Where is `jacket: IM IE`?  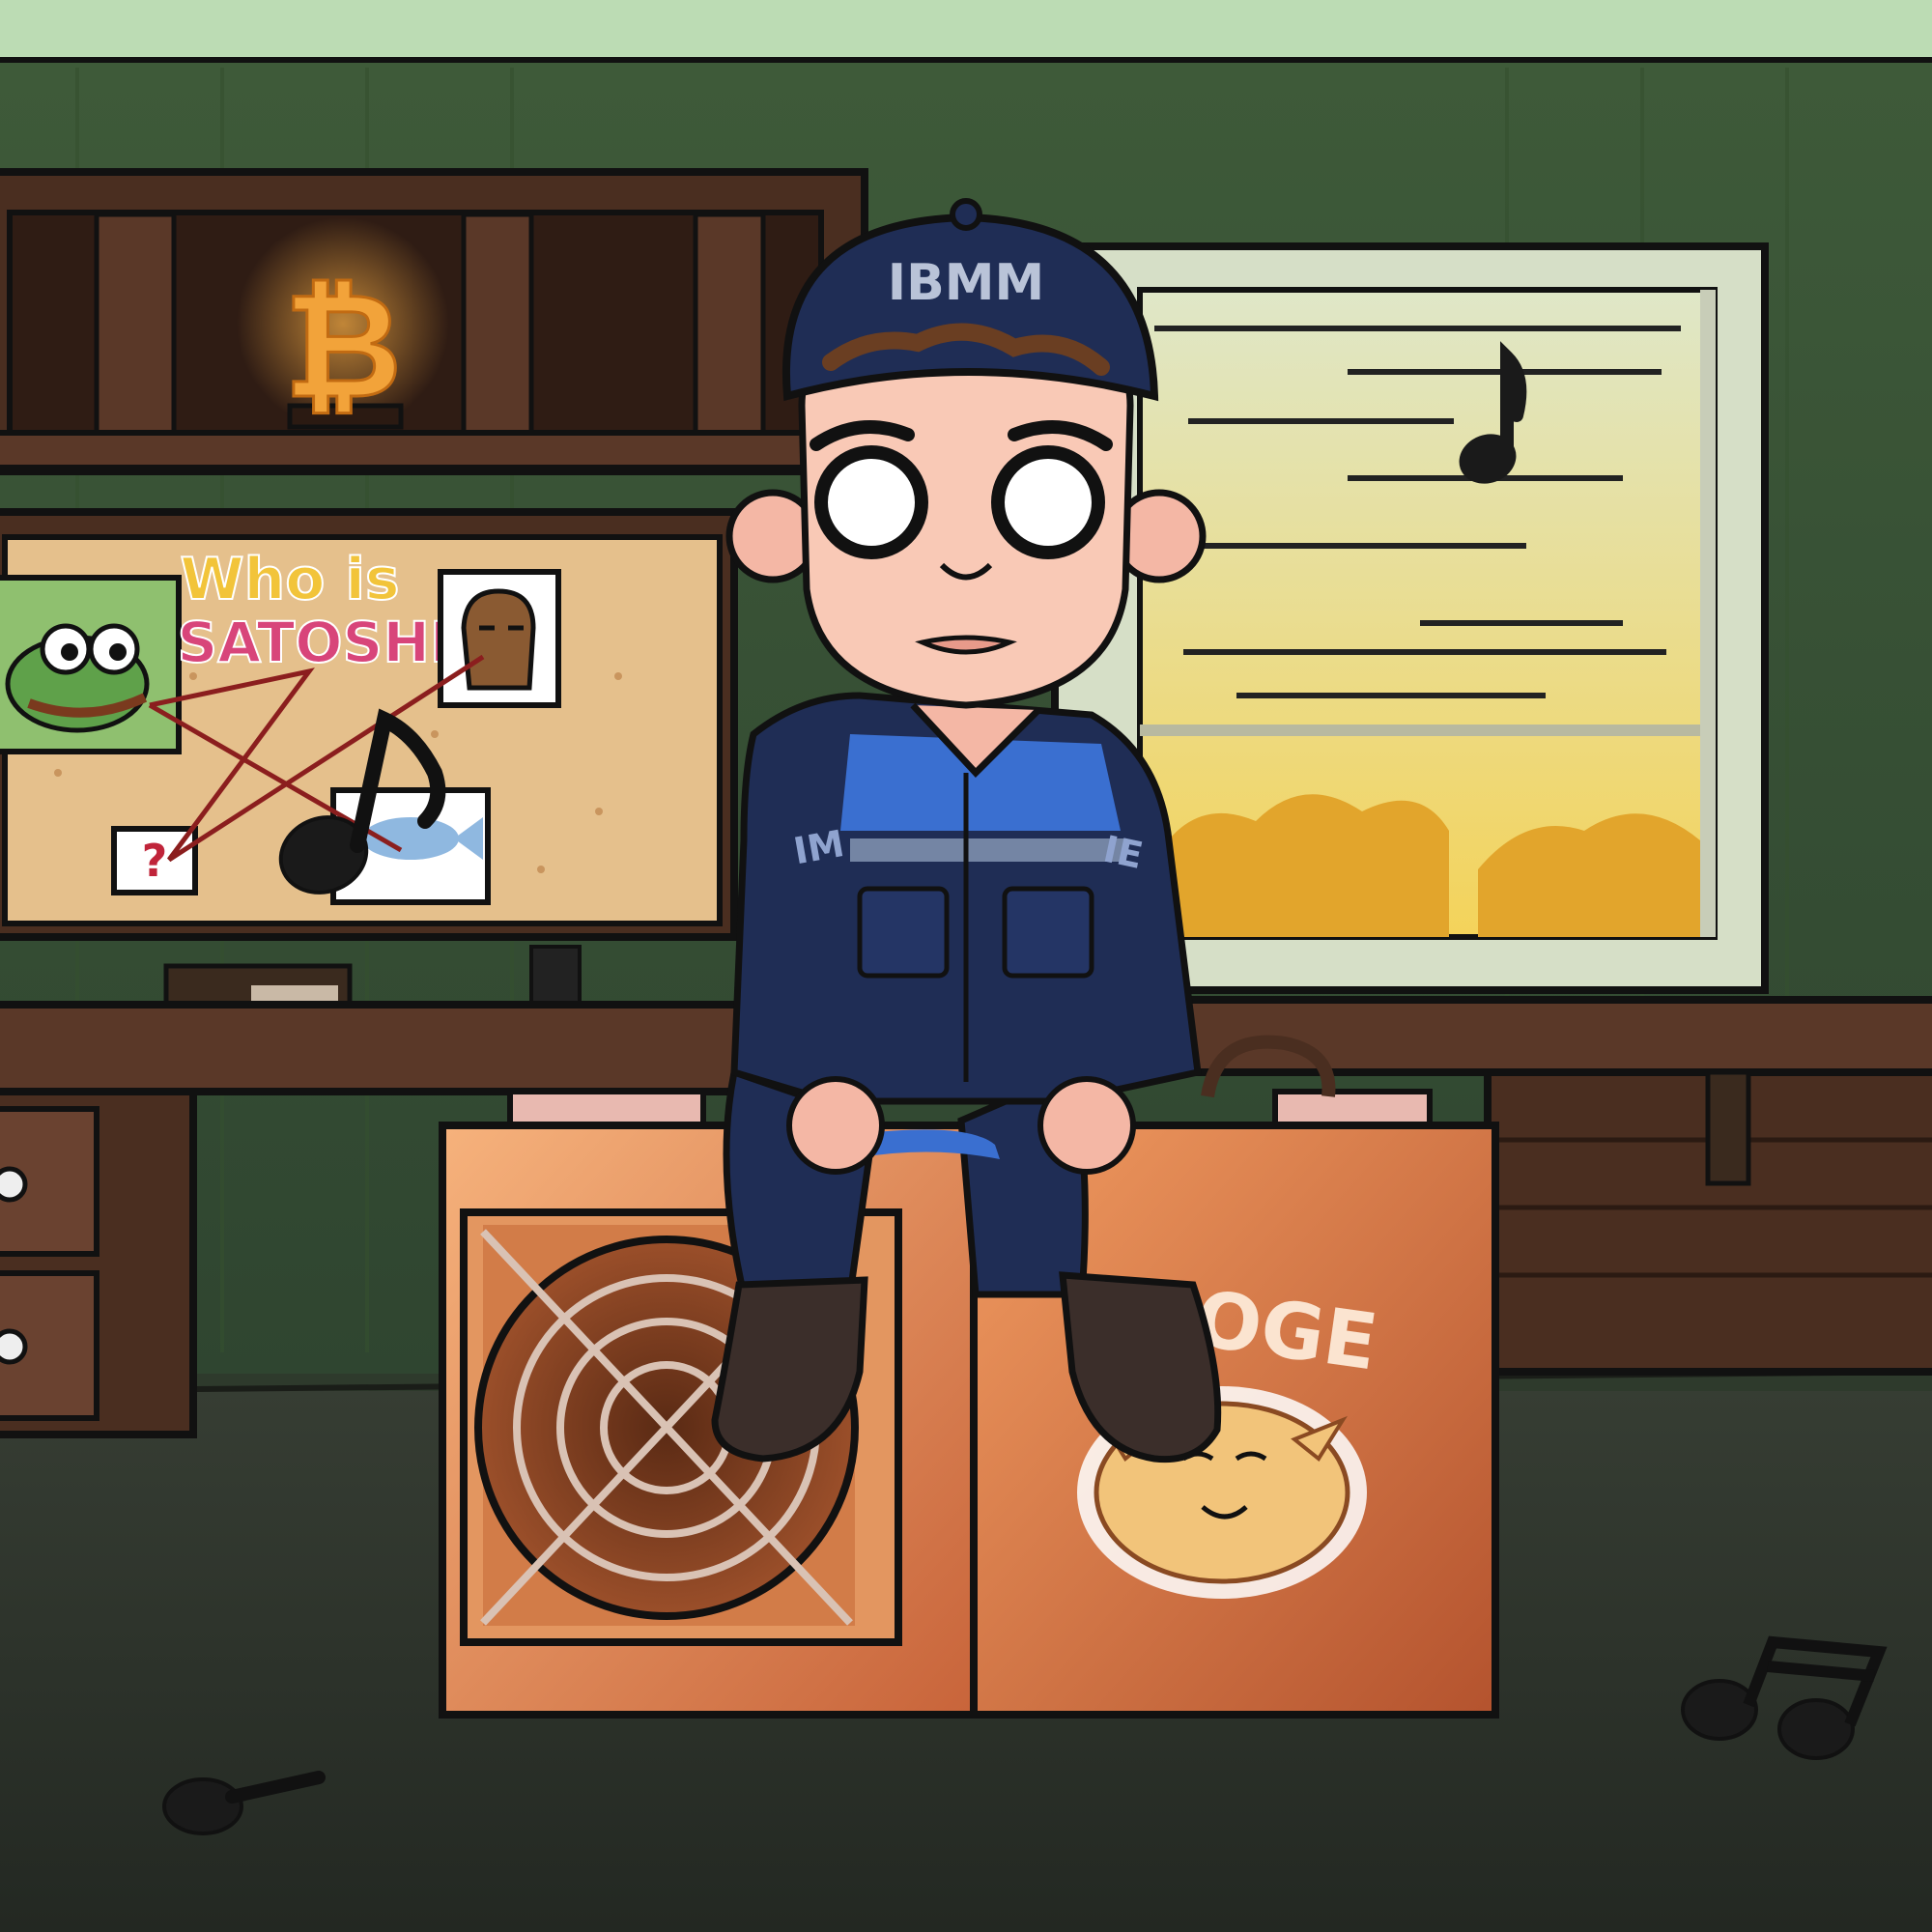 jacket: IM IE is located at coordinates (966, 898).